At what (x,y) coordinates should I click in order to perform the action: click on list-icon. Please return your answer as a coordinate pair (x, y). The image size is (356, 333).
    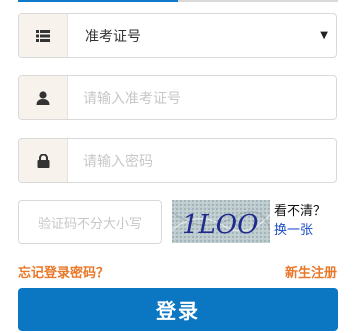
    Looking at the image, I should click on (43, 35).